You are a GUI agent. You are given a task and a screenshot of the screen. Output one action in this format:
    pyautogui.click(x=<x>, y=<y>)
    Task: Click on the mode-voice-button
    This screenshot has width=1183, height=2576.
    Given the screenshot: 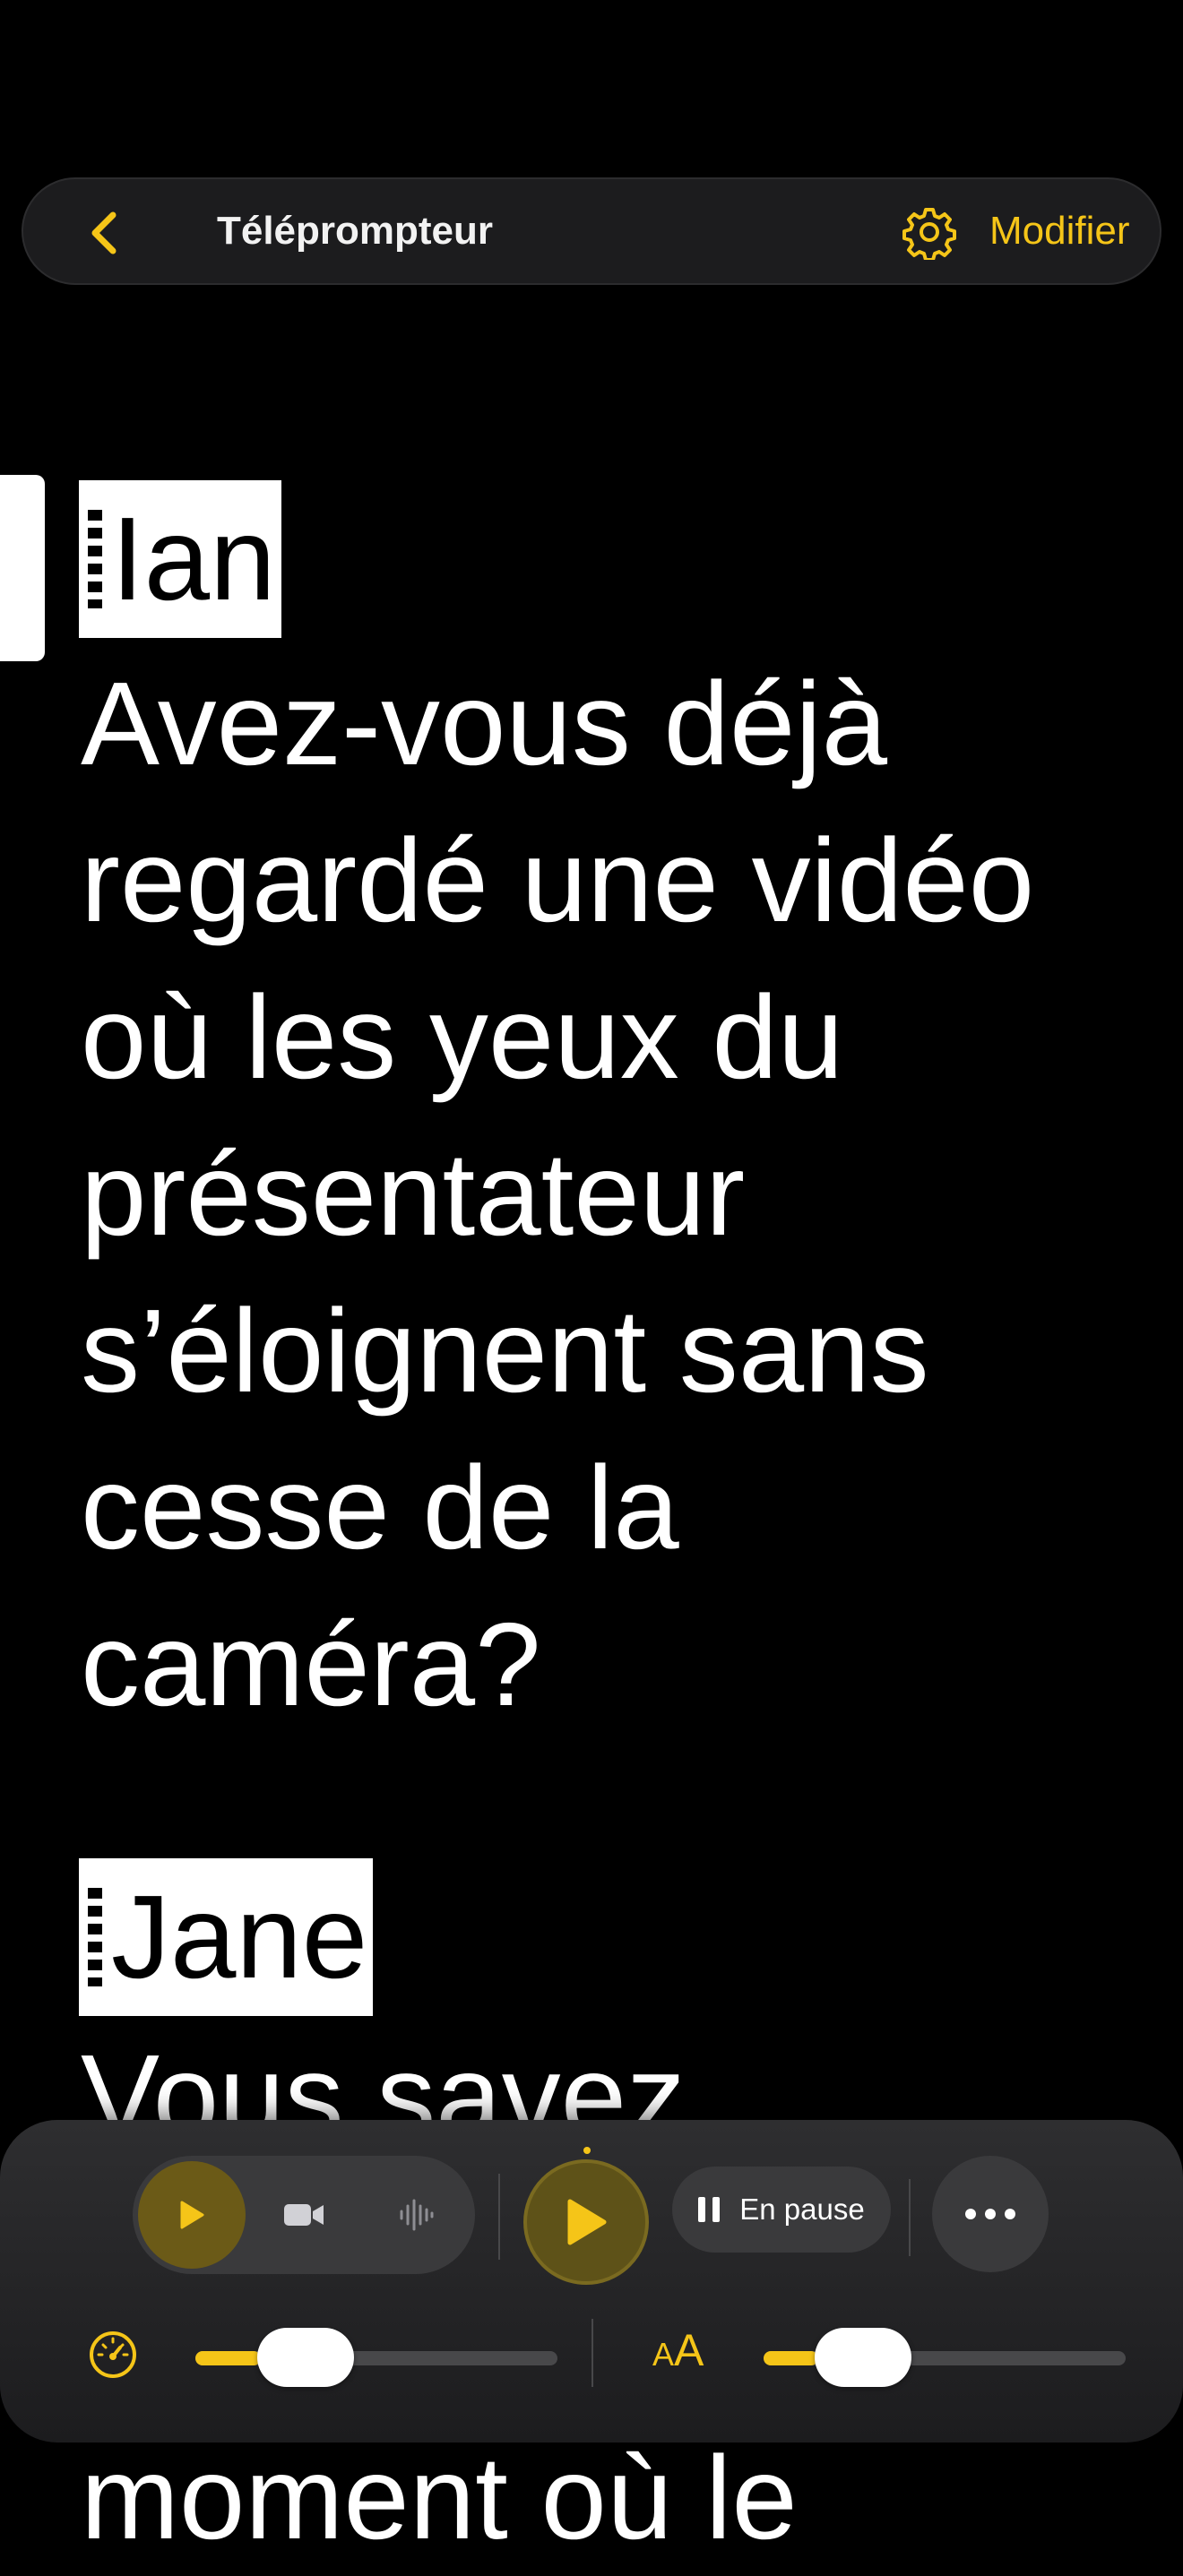 What is the action you would take?
    pyautogui.click(x=416, y=2215)
    